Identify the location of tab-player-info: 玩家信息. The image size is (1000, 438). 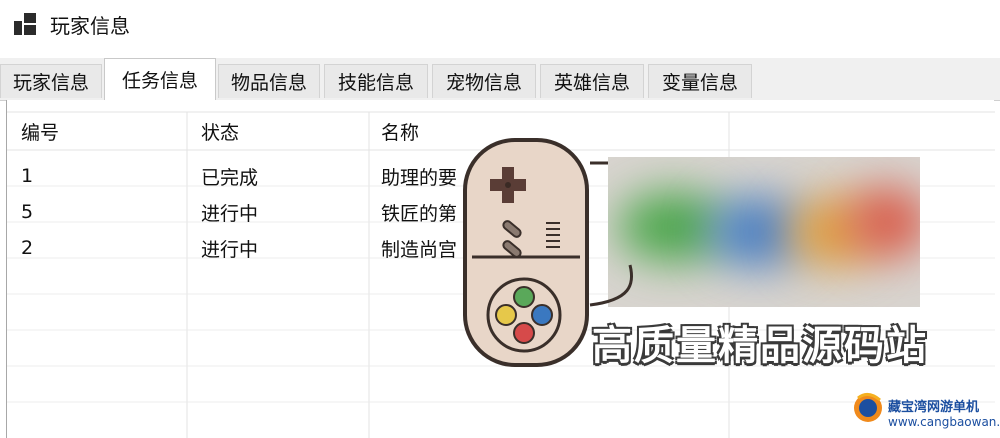
(51, 81).